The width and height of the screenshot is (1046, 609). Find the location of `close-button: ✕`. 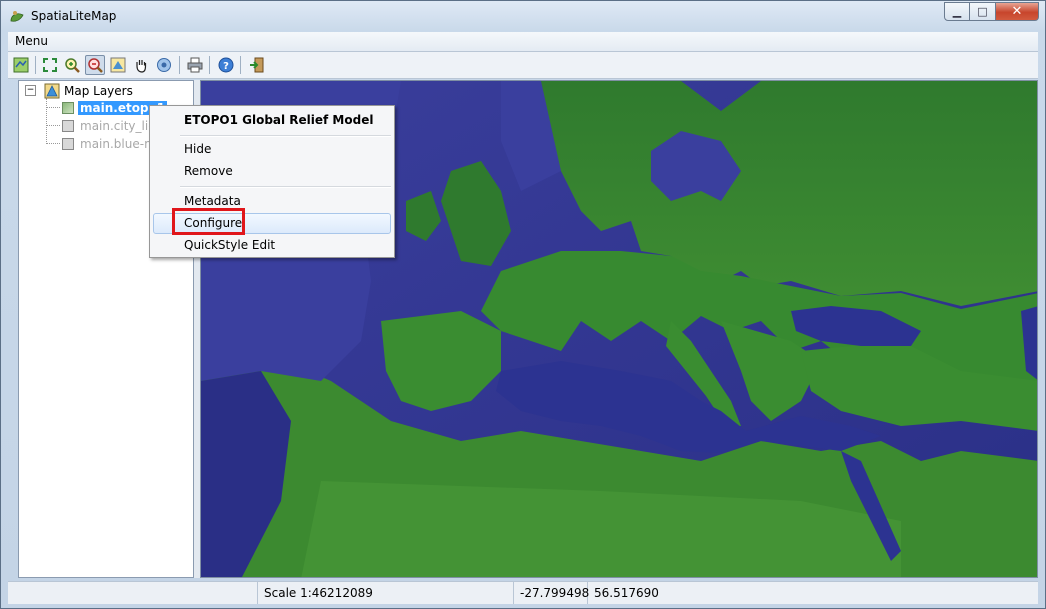

close-button: ✕ is located at coordinates (1017, 11).